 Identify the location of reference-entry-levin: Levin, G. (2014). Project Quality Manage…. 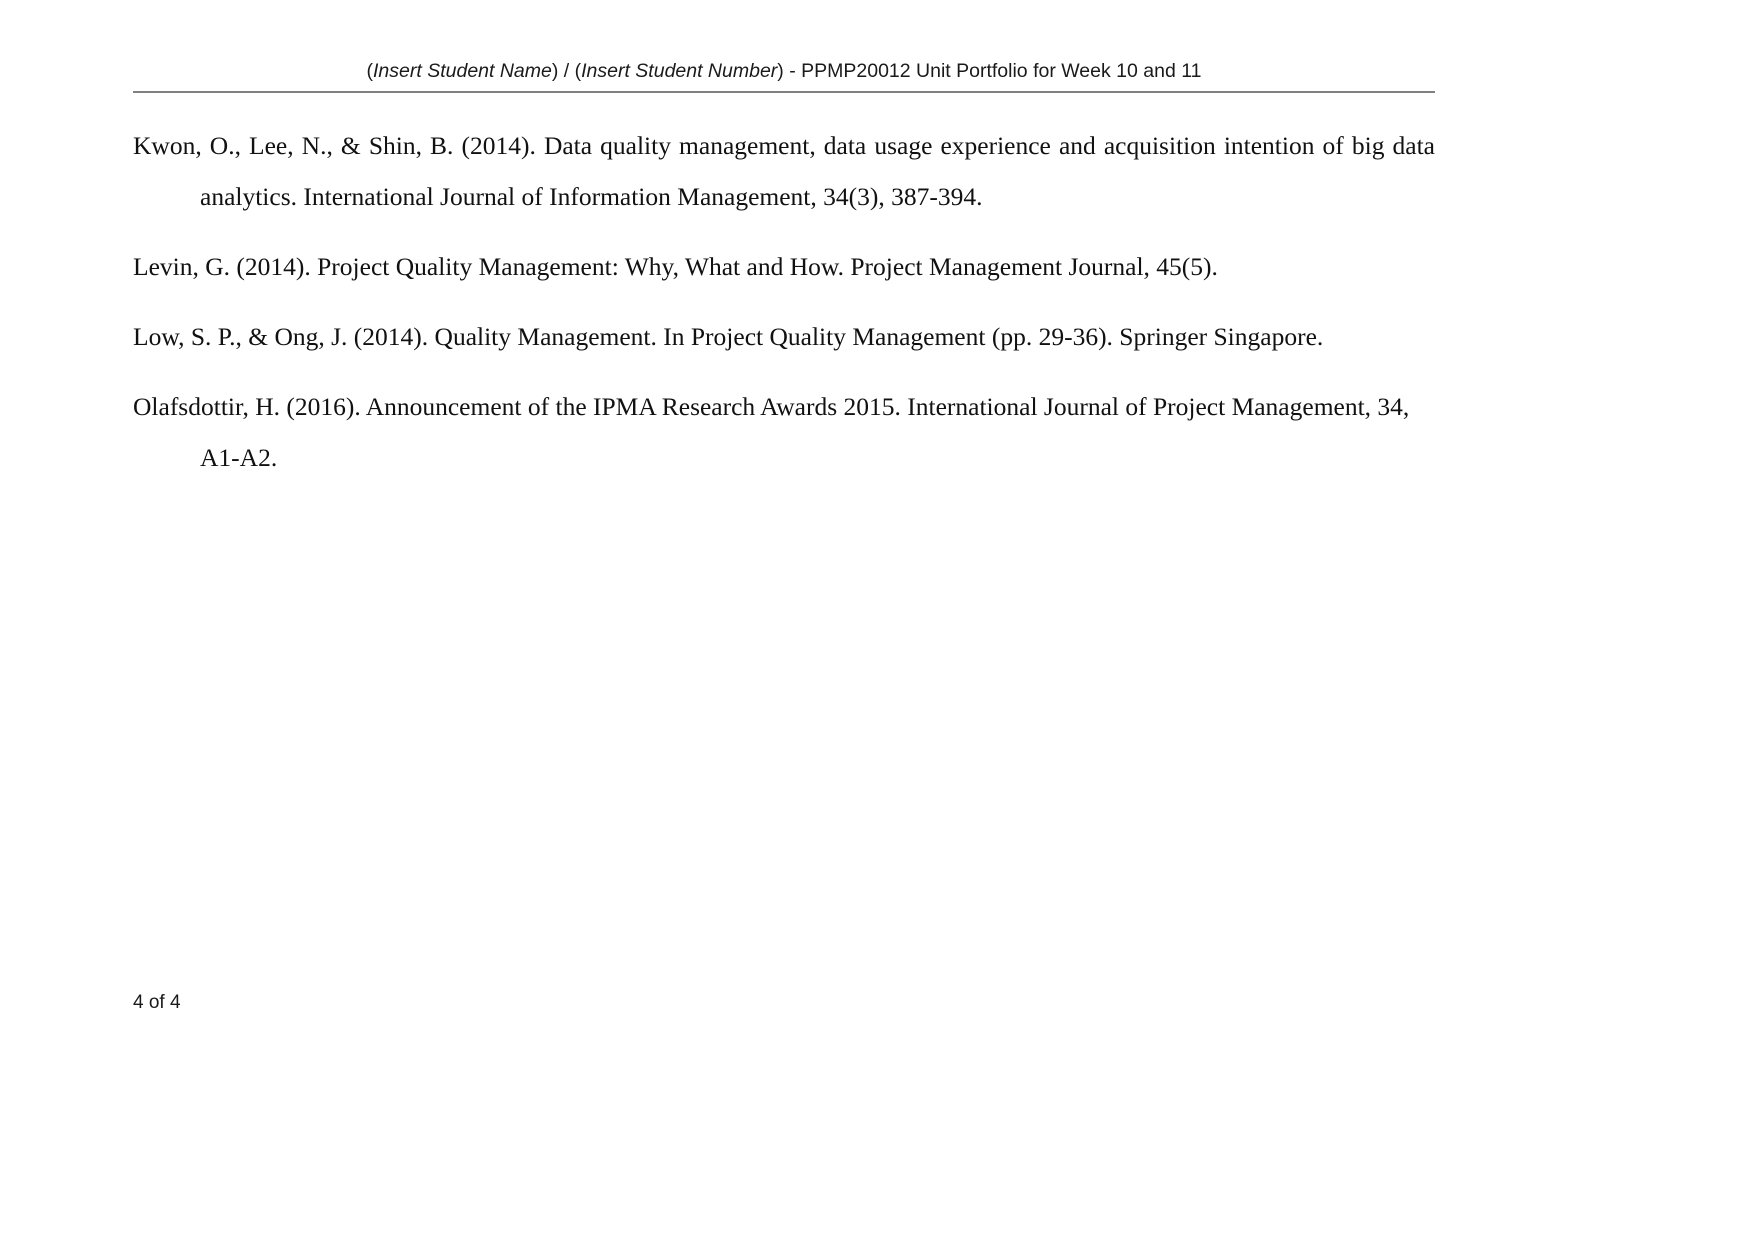
(675, 266).